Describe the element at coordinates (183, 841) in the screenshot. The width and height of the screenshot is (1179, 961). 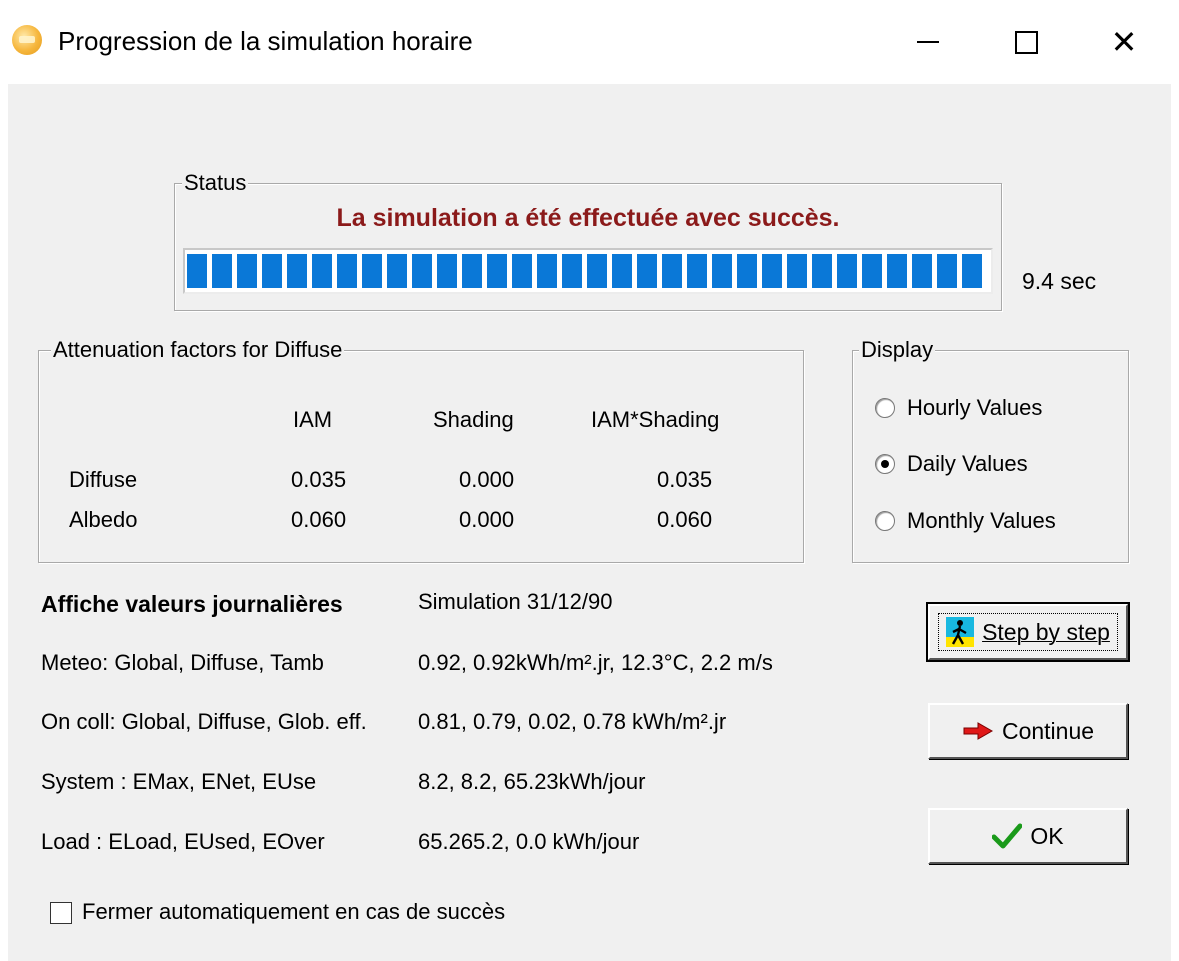
I see `load-label: Load : ELoad, EUsed, EOver` at that location.